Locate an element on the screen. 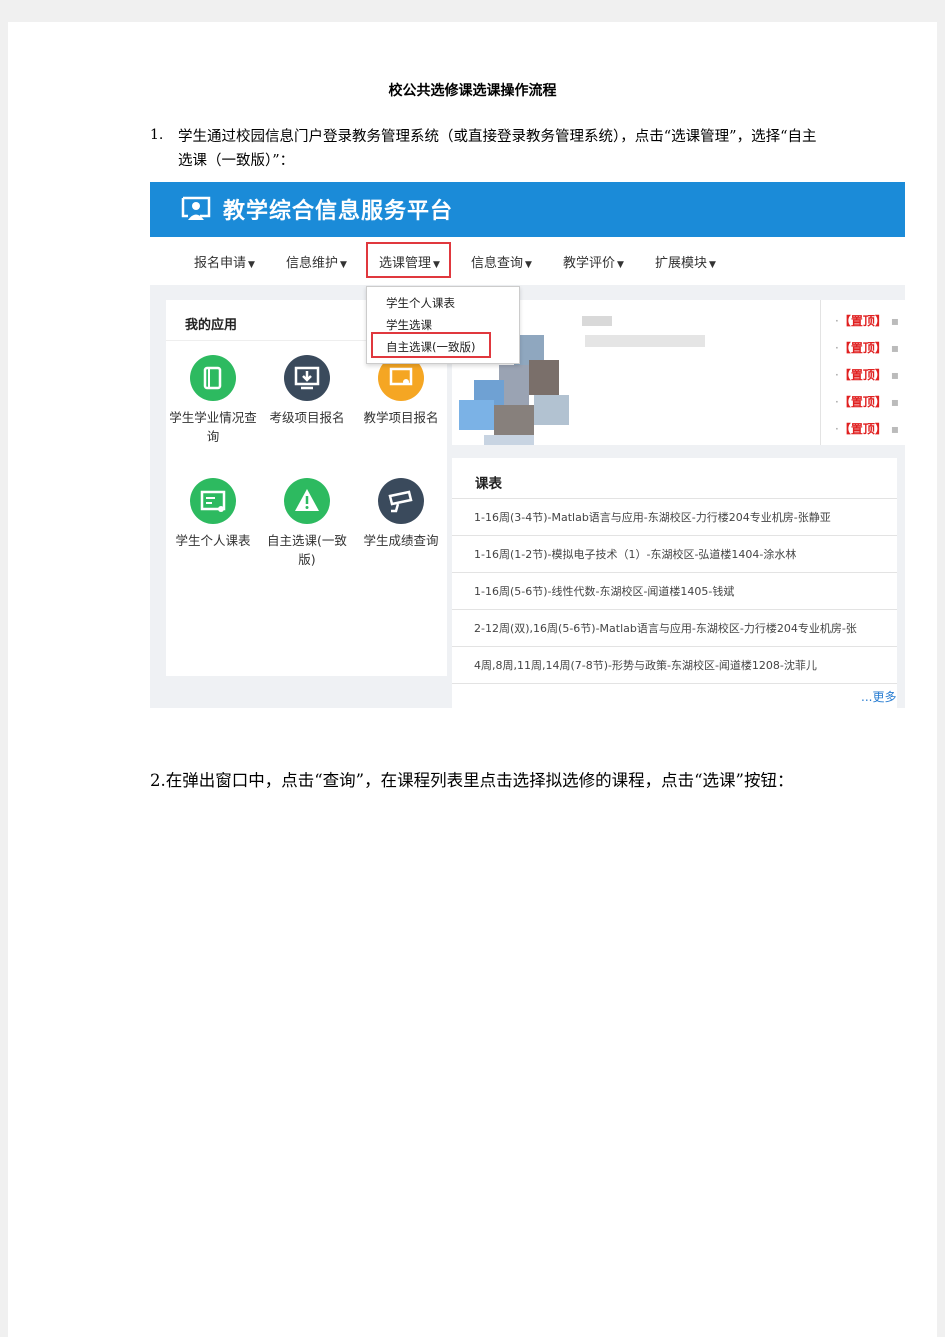 This screenshot has width=945, height=1337. schedule-row: 1-16周(5-6节)-线性代数-东湖校区-闻道楼1405-钱斌 is located at coordinates (674, 591).